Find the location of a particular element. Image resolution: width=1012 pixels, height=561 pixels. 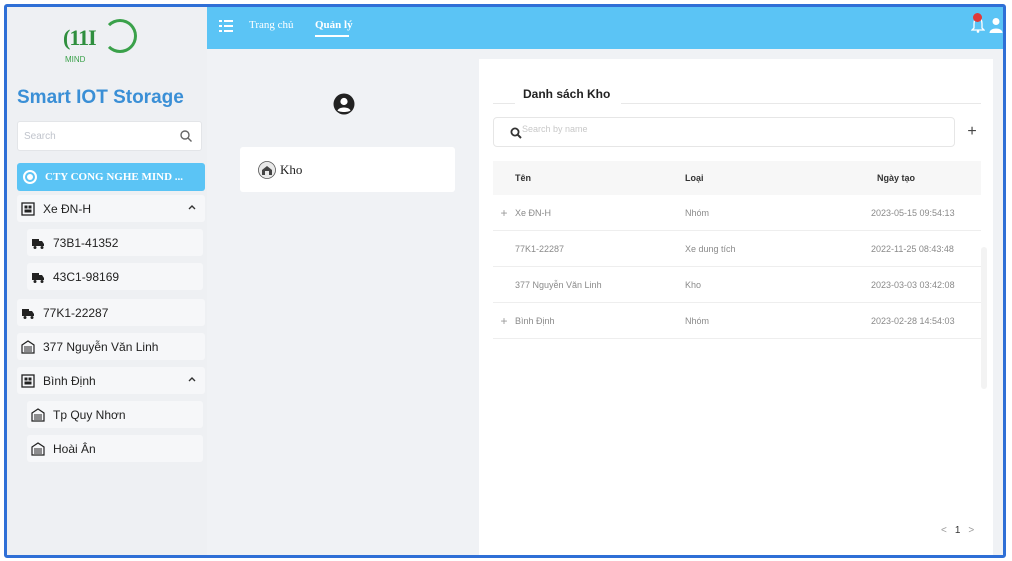

sidebar-tree-label: Hoài Ân is located at coordinates (74, 448).